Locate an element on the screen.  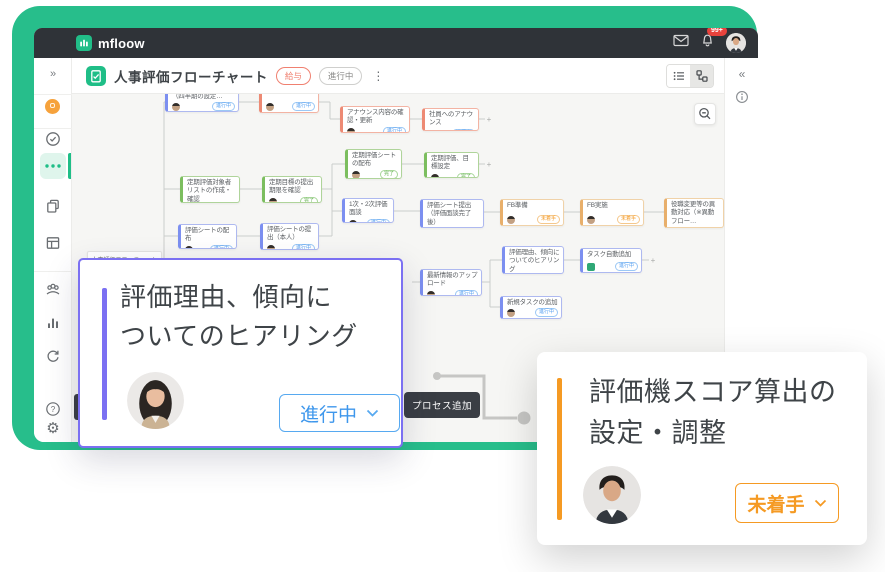
flow-node: 定期評価シートの配布 完了 is located at coordinates (373, 164).